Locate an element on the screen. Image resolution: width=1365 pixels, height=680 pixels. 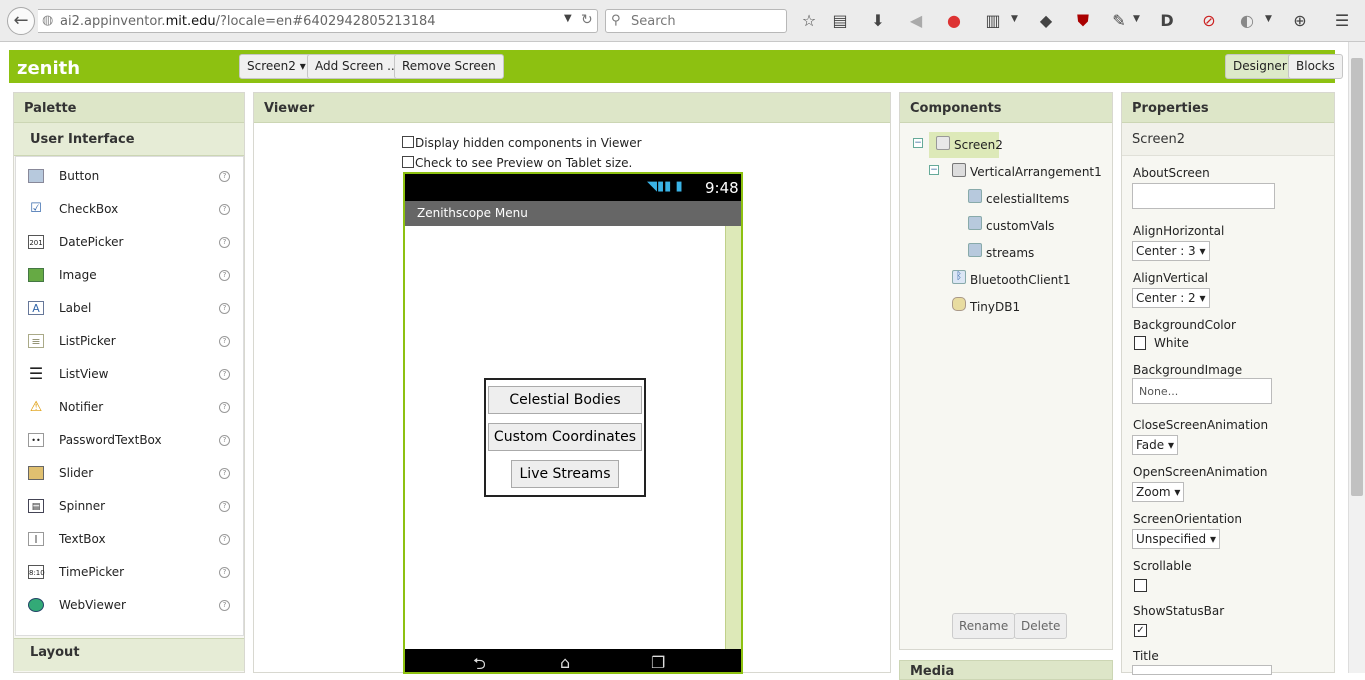
scrollable-checkbox is located at coordinates (1140, 585).